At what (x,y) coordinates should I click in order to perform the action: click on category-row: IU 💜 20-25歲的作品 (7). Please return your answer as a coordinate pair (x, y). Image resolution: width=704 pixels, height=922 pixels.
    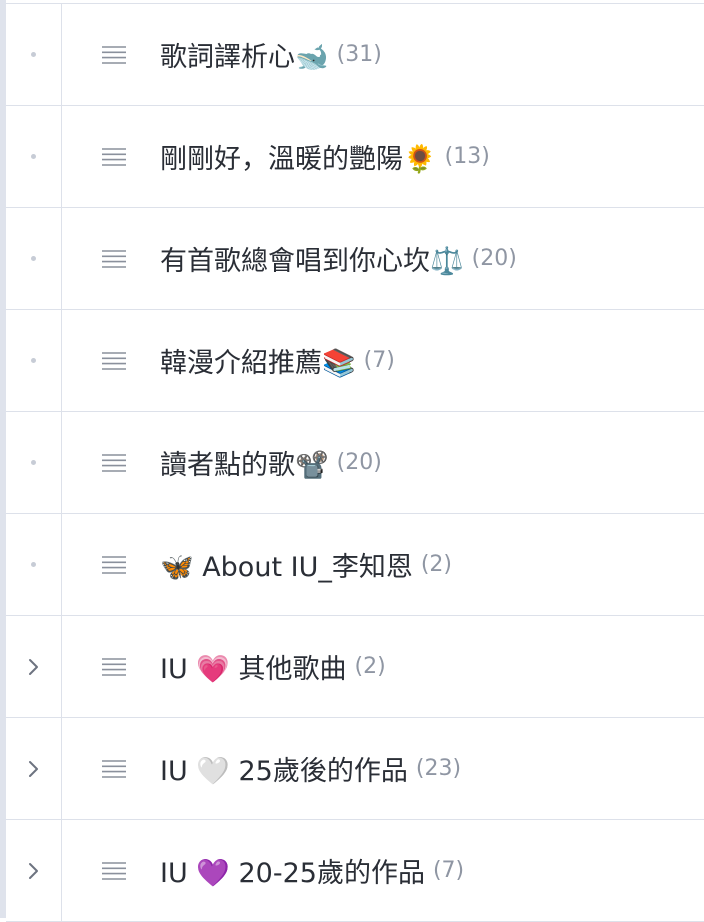
    Looking at the image, I should click on (355, 871).